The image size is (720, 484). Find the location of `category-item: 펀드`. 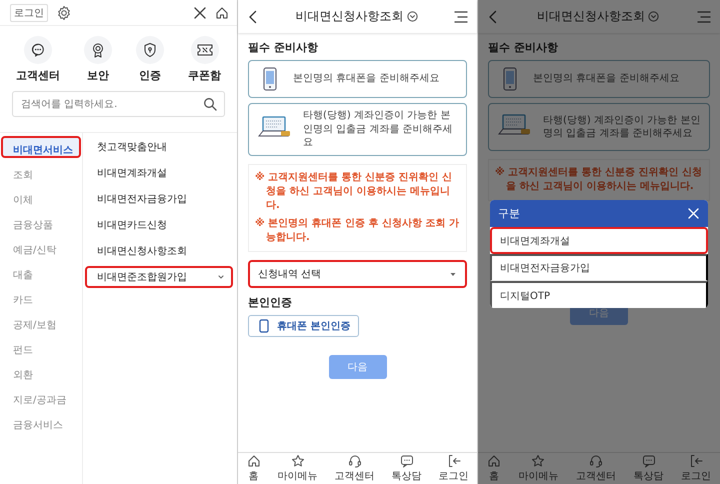

category-item: 펀드 is located at coordinates (41, 347).